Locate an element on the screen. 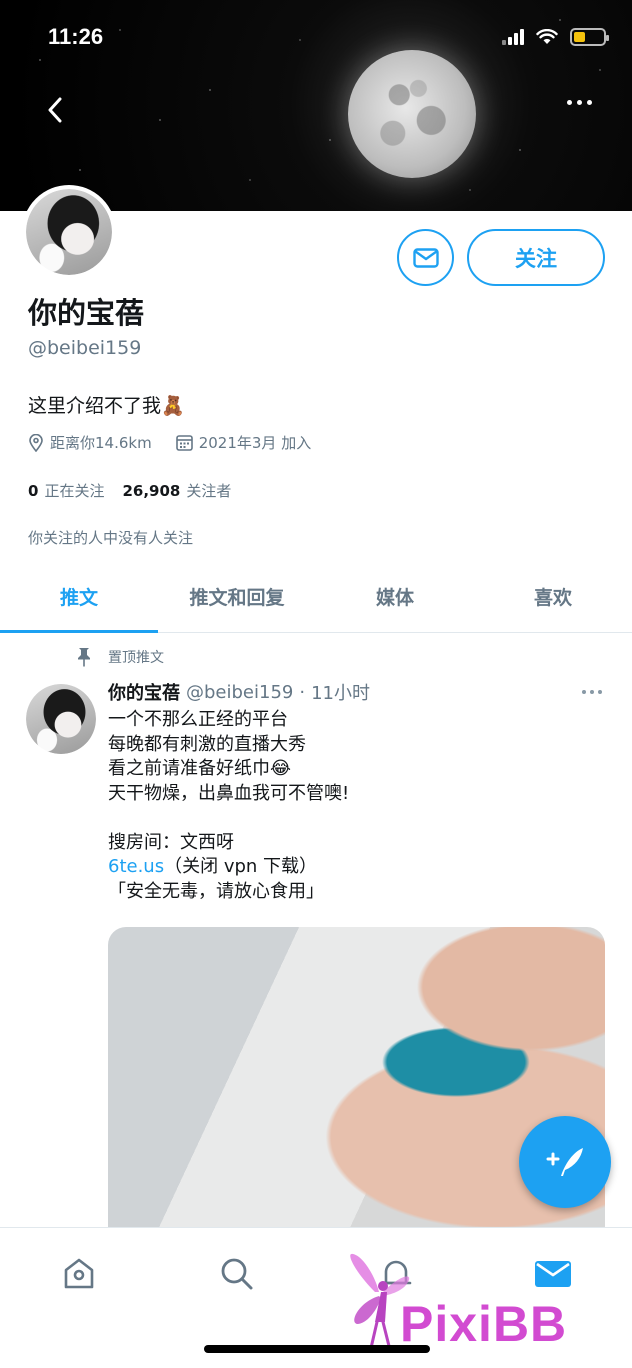 The width and height of the screenshot is (632, 1368). profile-handle: @beibei159 is located at coordinates (85, 348).